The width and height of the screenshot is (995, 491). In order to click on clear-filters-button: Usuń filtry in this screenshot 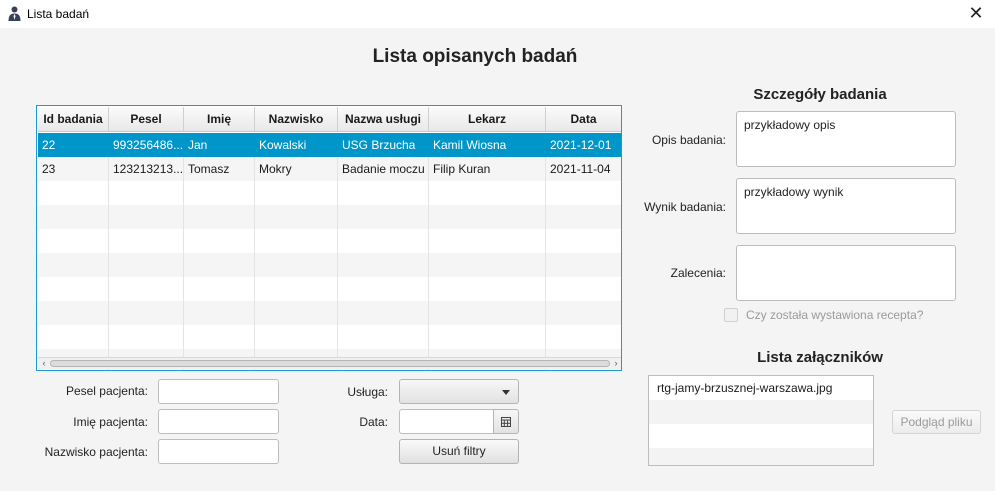, I will do `click(459, 451)`.